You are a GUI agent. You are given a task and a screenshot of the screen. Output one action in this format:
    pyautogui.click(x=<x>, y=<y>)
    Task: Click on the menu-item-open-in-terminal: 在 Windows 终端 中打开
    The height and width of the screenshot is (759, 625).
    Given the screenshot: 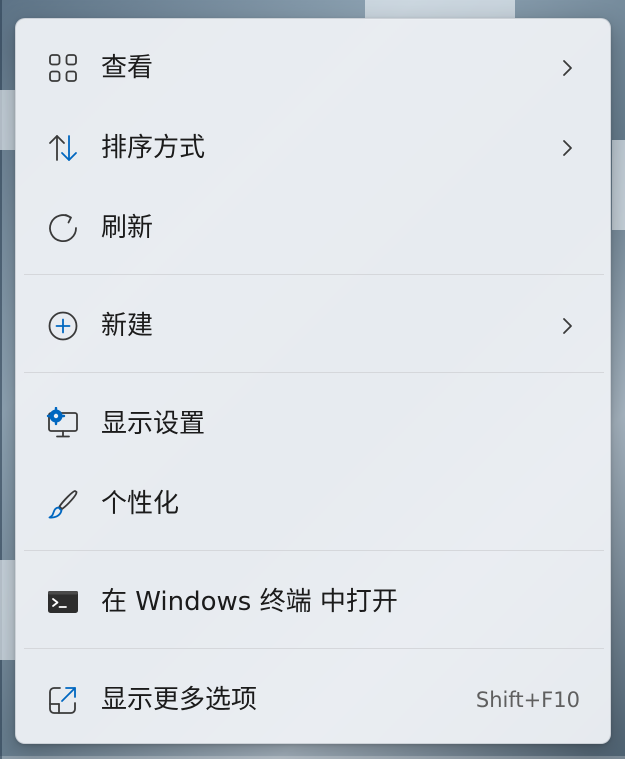 What is the action you would take?
    pyautogui.click(x=314, y=602)
    